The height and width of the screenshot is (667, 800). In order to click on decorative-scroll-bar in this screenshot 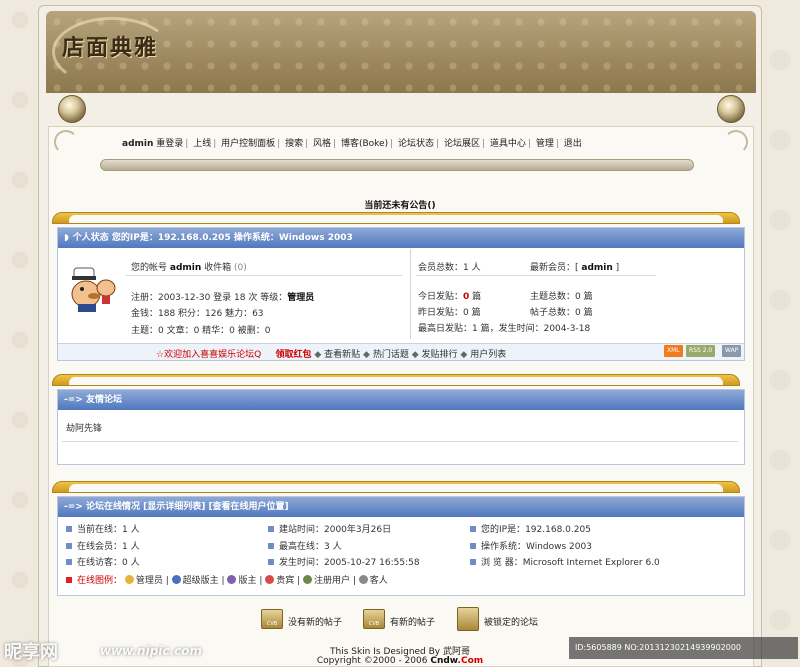, I will do `click(397, 165)`.